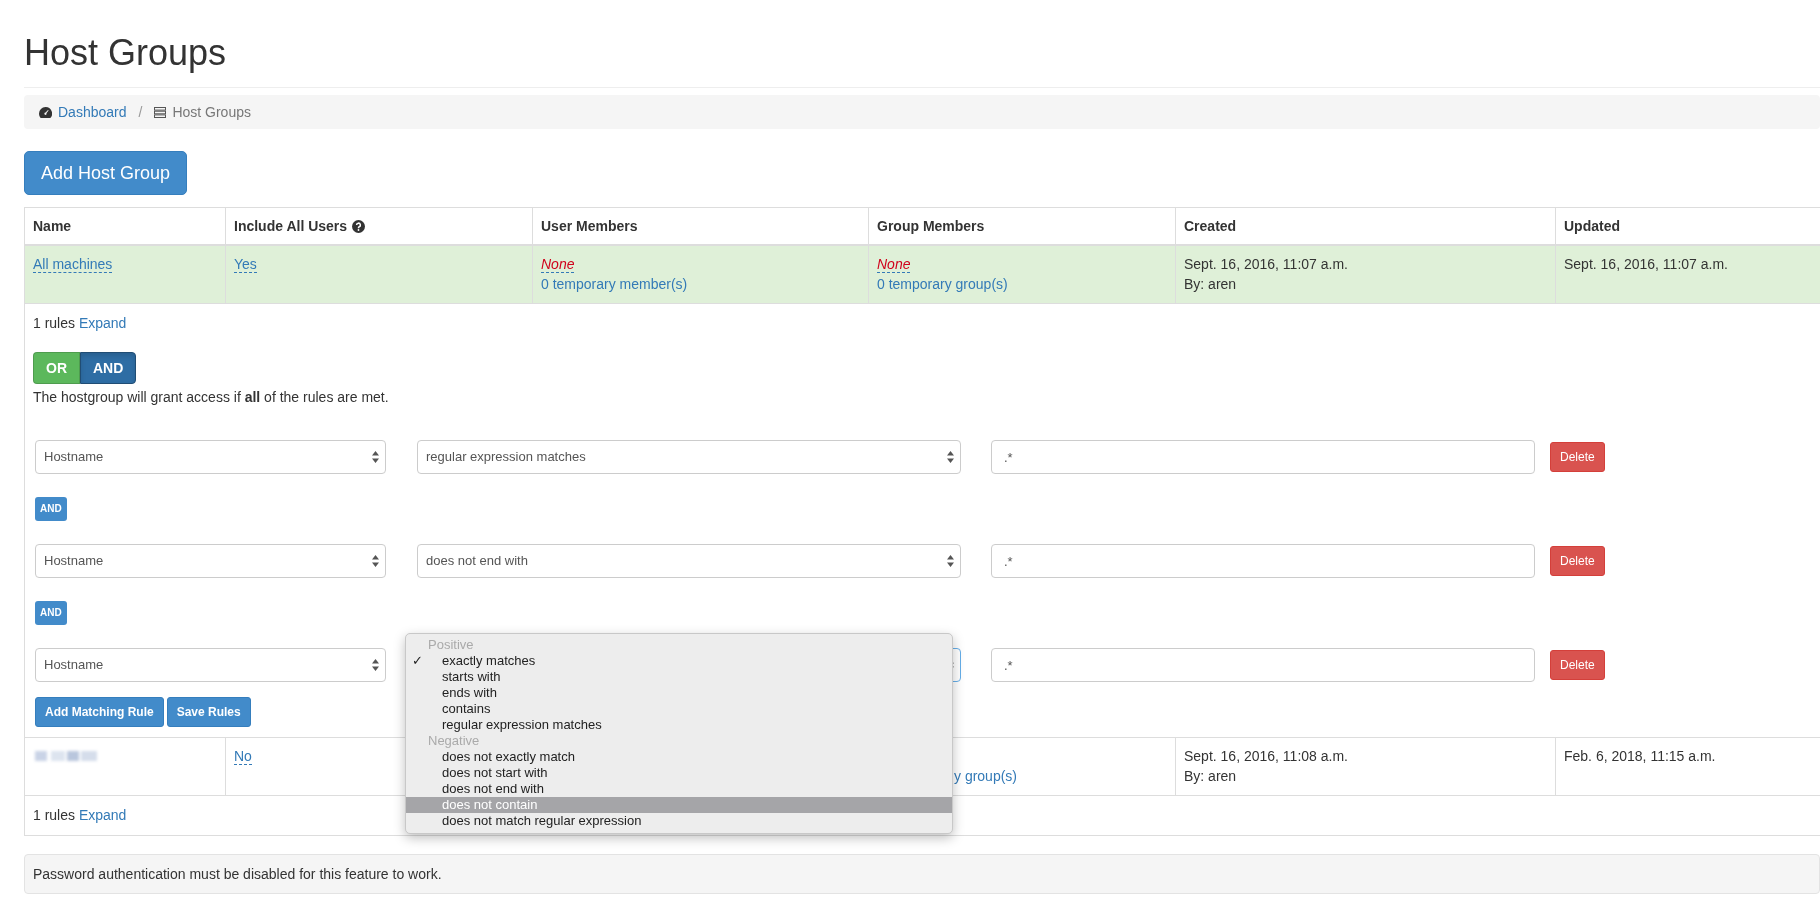 This screenshot has width=1820, height=899. I want to click on column-header: Name, so click(52, 226).